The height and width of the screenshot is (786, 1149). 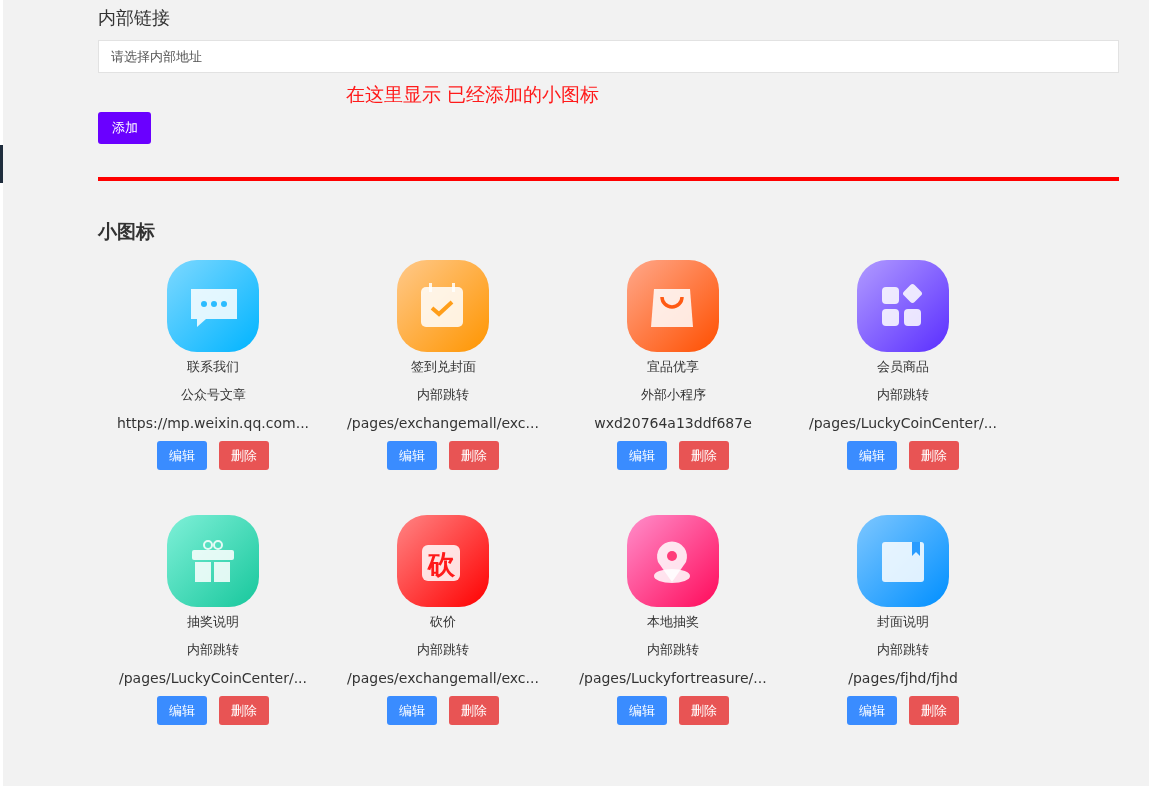 What do you see at coordinates (124, 128) in the screenshot?
I see `add-button: 添加` at bounding box center [124, 128].